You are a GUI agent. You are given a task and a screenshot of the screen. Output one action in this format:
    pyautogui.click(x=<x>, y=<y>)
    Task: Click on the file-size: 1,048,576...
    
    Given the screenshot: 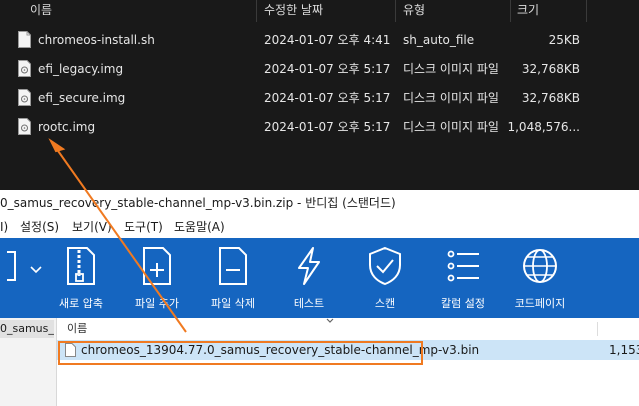 What is the action you would take?
    pyautogui.click(x=543, y=127)
    